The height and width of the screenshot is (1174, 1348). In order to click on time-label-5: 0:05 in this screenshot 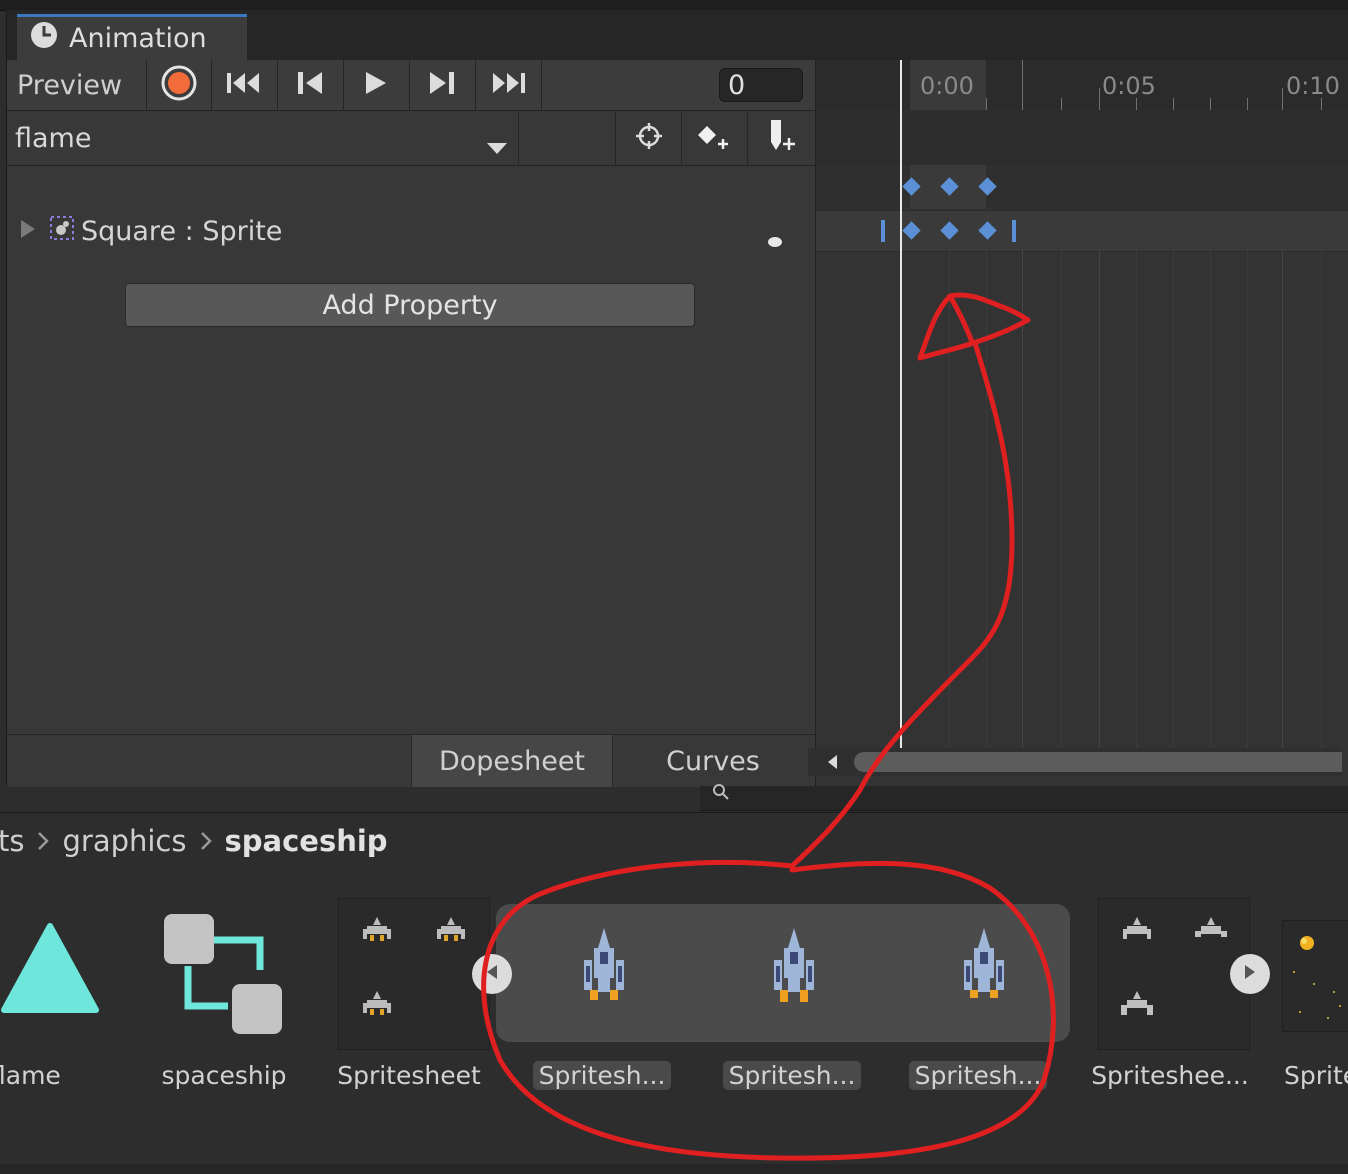, I will do `click(1129, 86)`.